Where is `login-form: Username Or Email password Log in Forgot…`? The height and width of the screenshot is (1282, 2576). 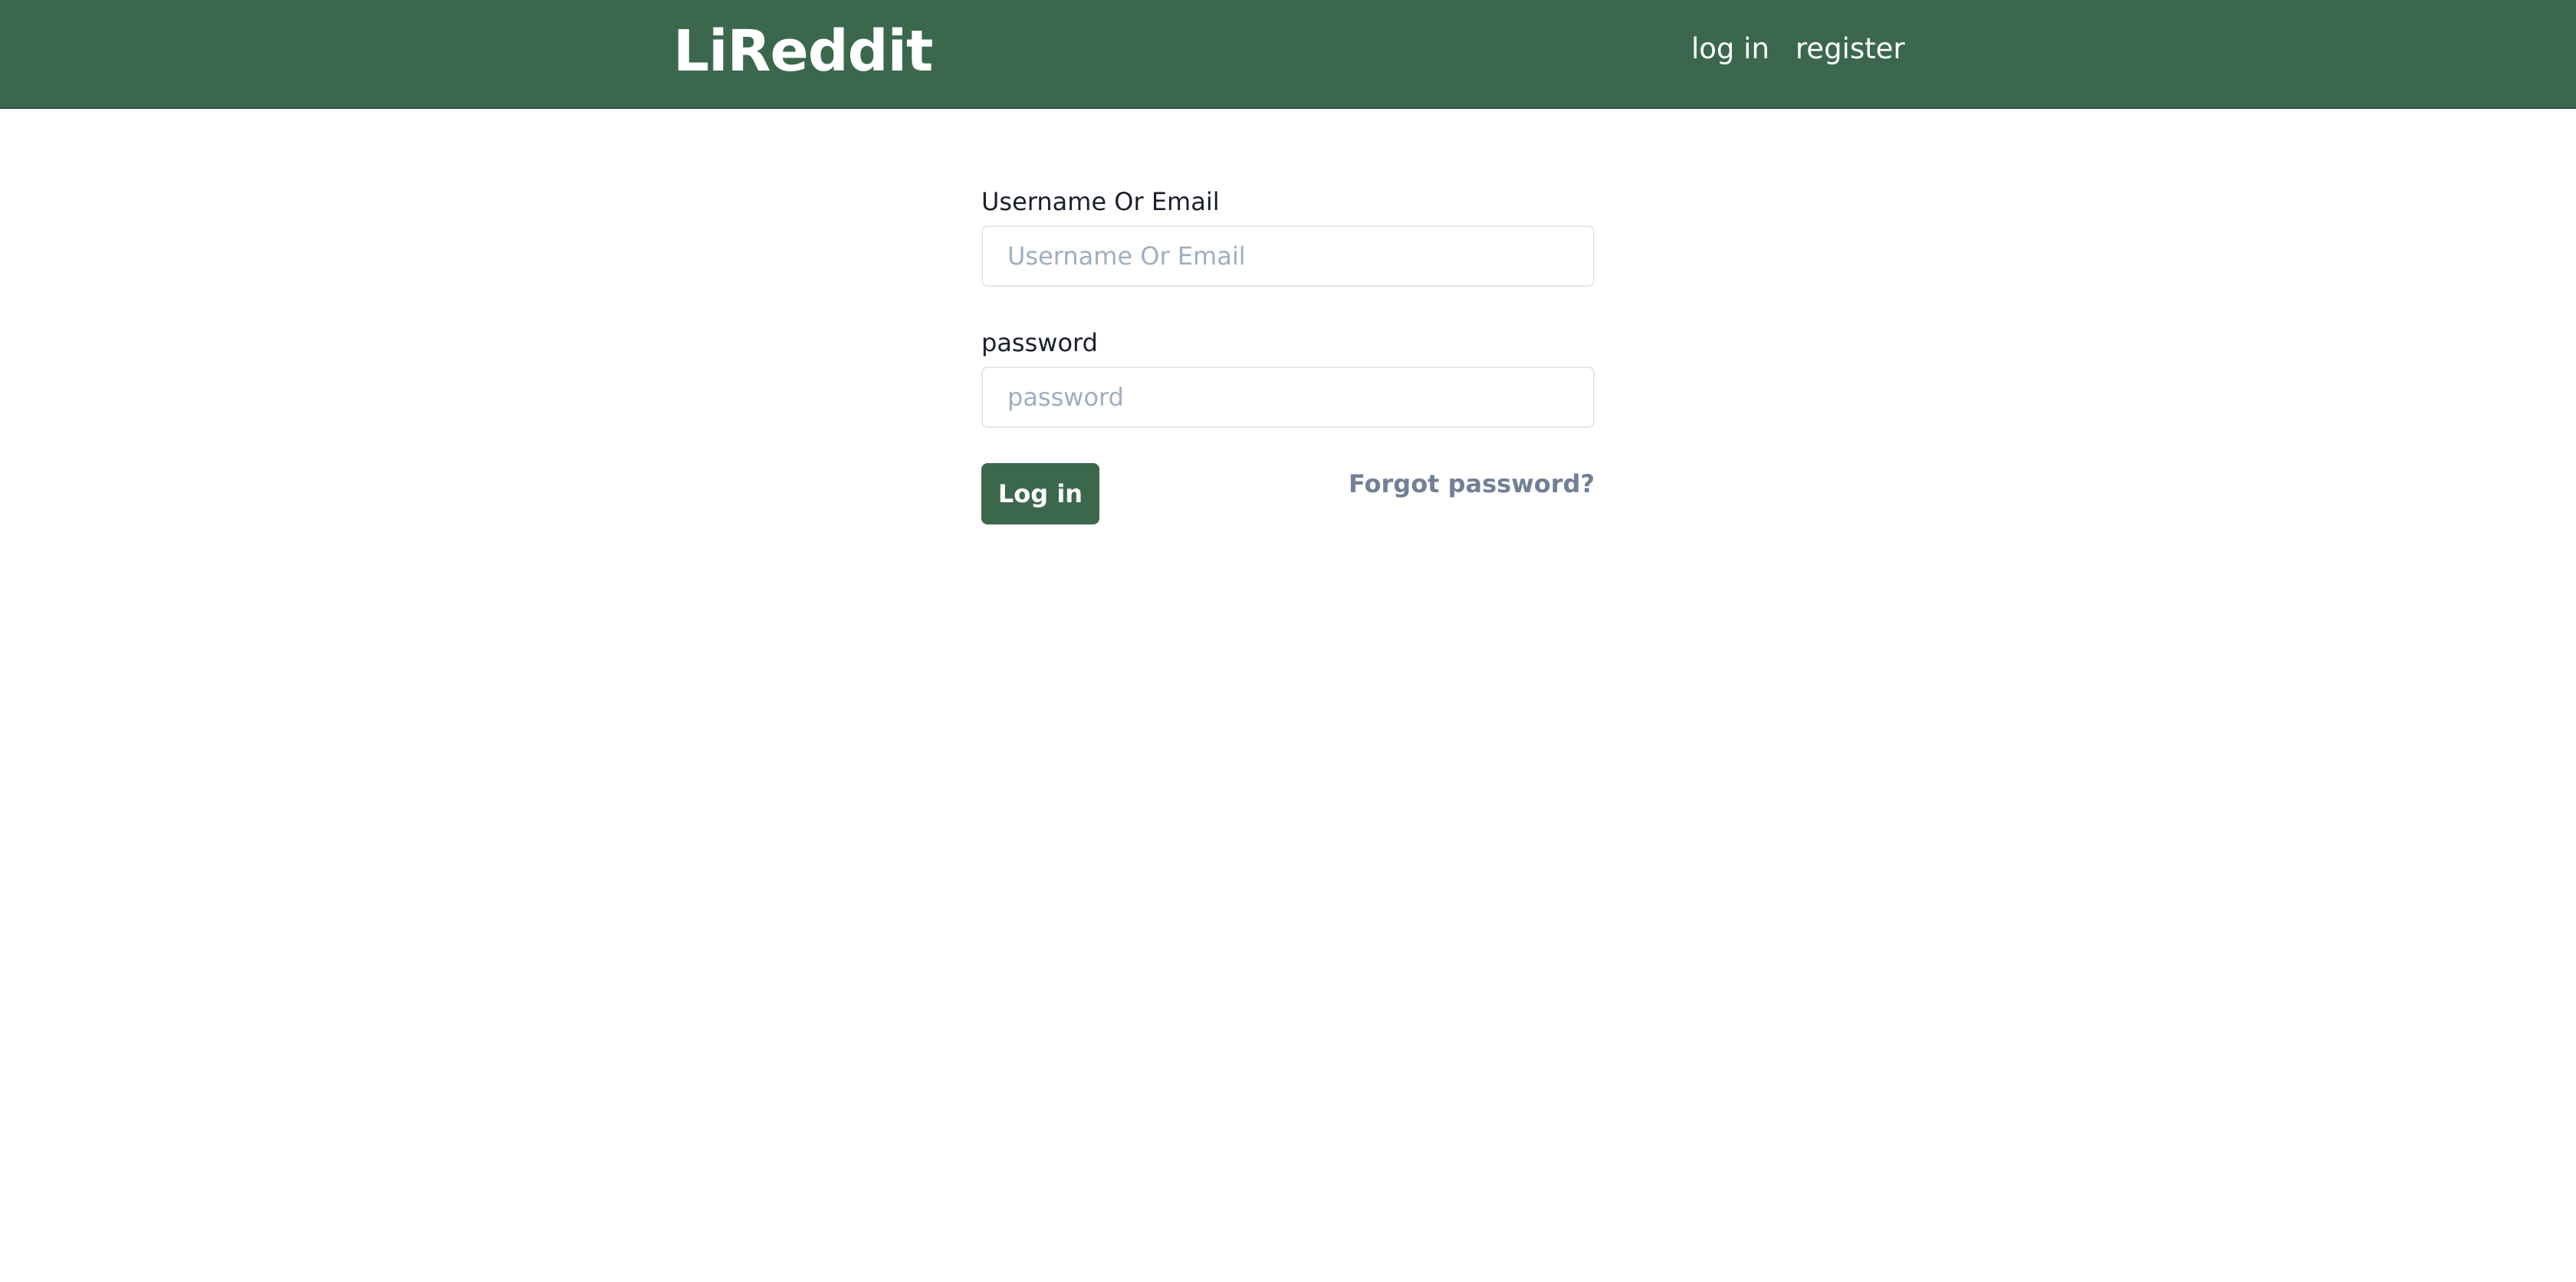
login-form: Username Or Email password Log in Forgot… is located at coordinates (1288, 352).